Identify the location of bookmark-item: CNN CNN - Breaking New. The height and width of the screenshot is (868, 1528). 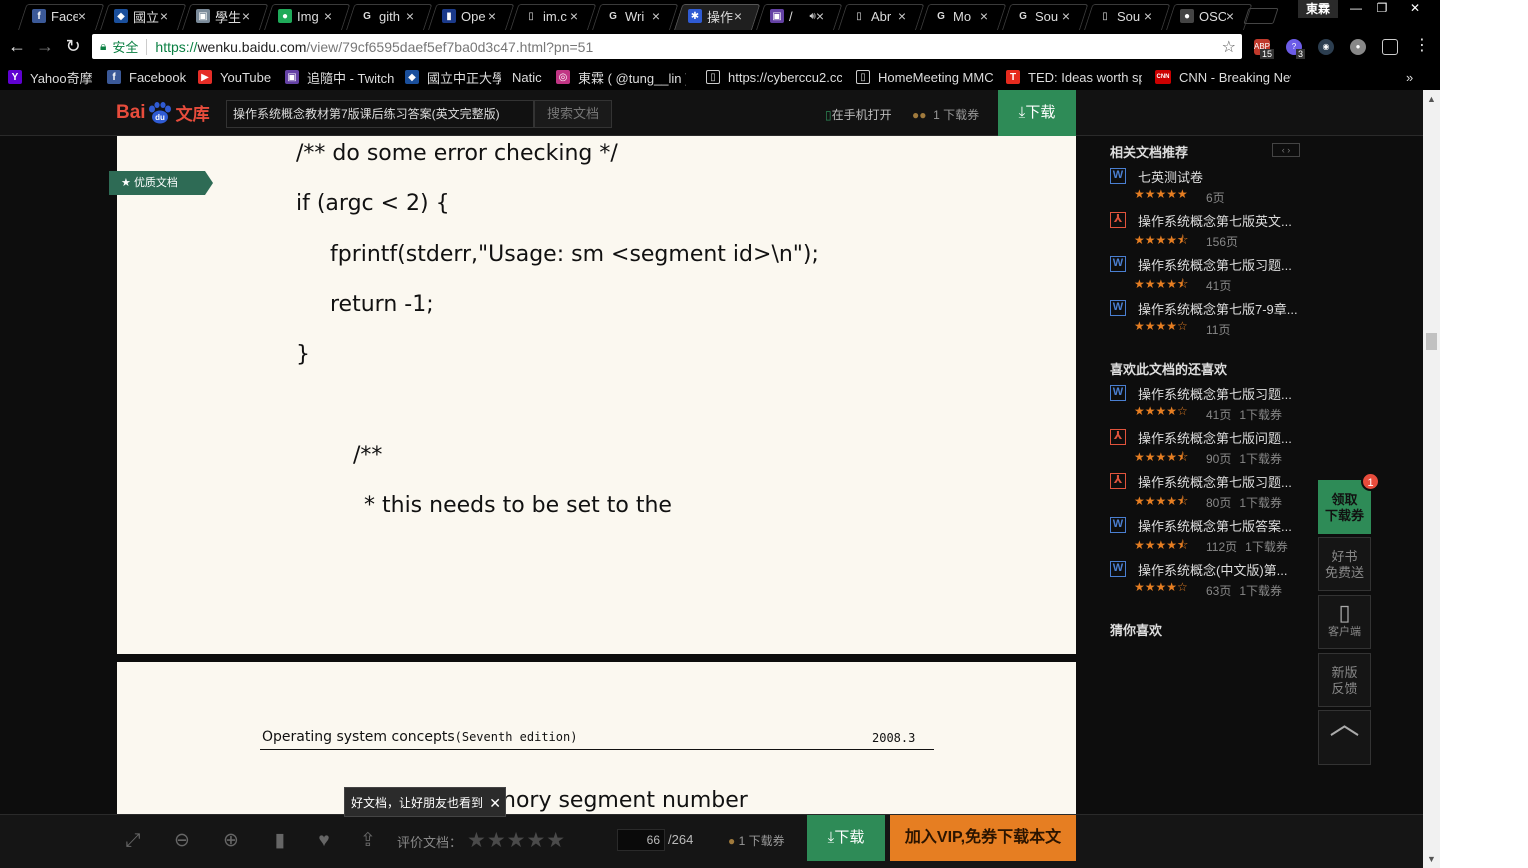
(1223, 77).